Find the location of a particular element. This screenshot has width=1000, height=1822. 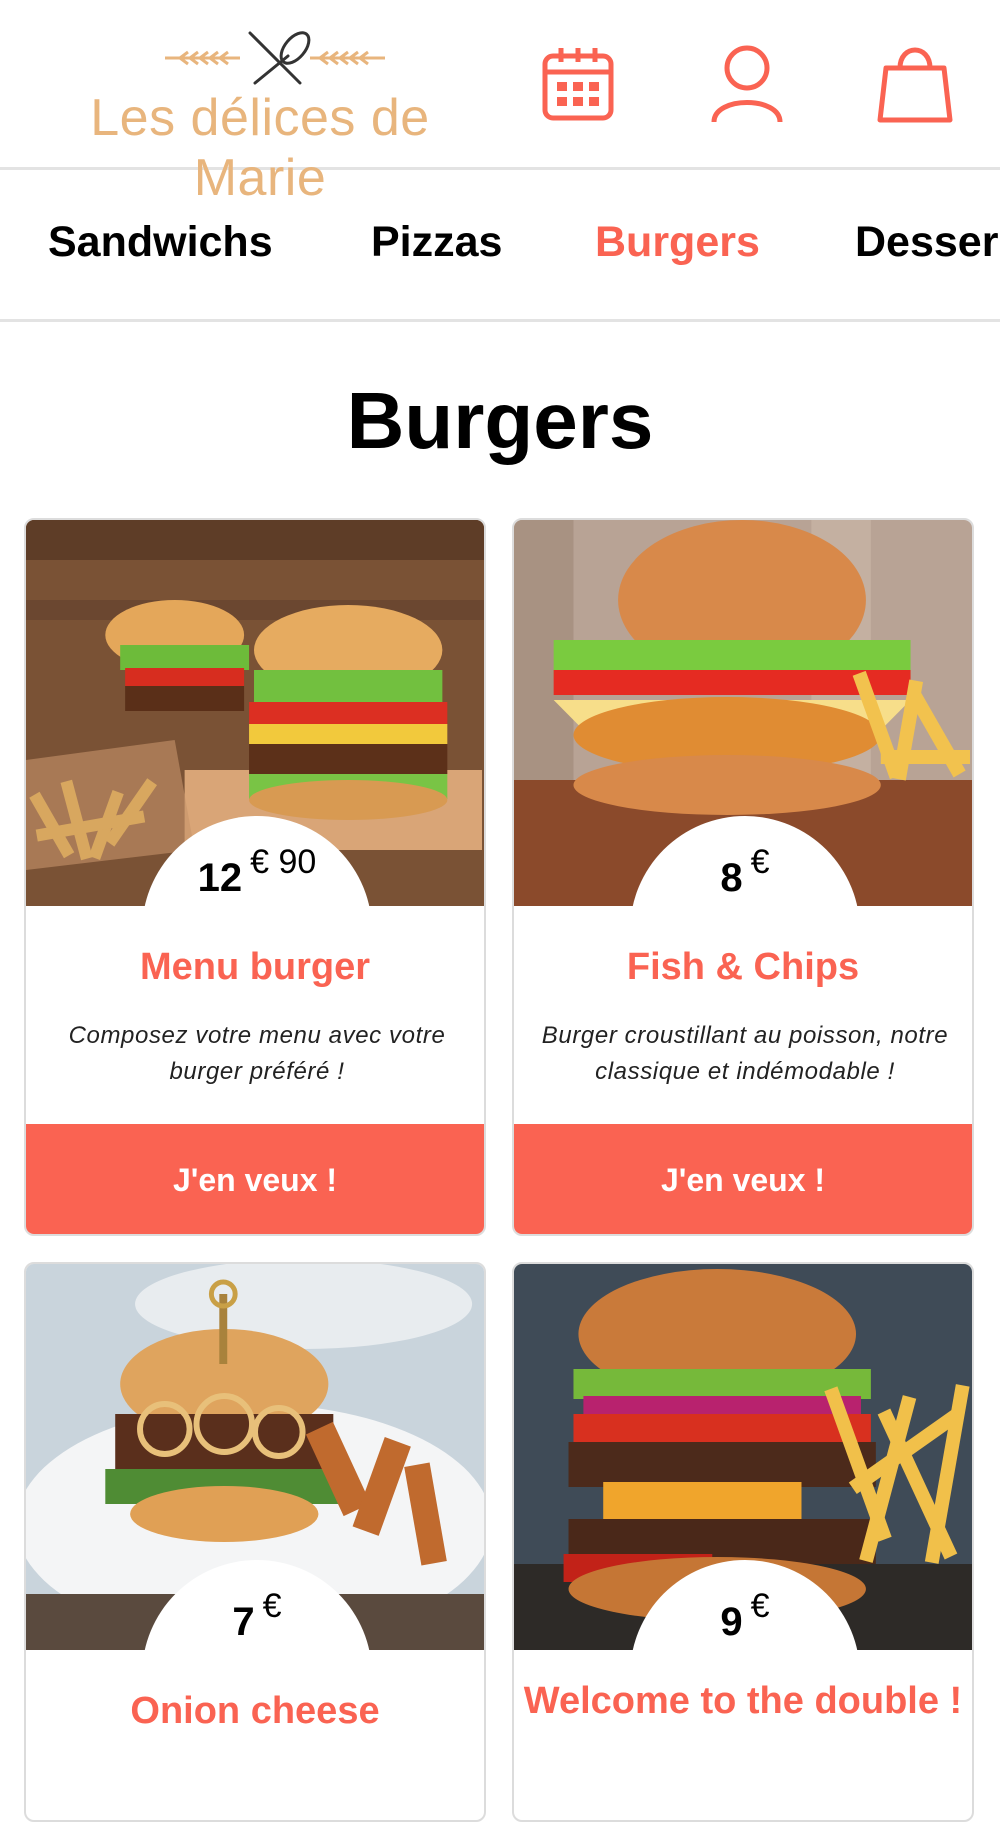

product-name: Onion cheese is located at coordinates (255, 1711).